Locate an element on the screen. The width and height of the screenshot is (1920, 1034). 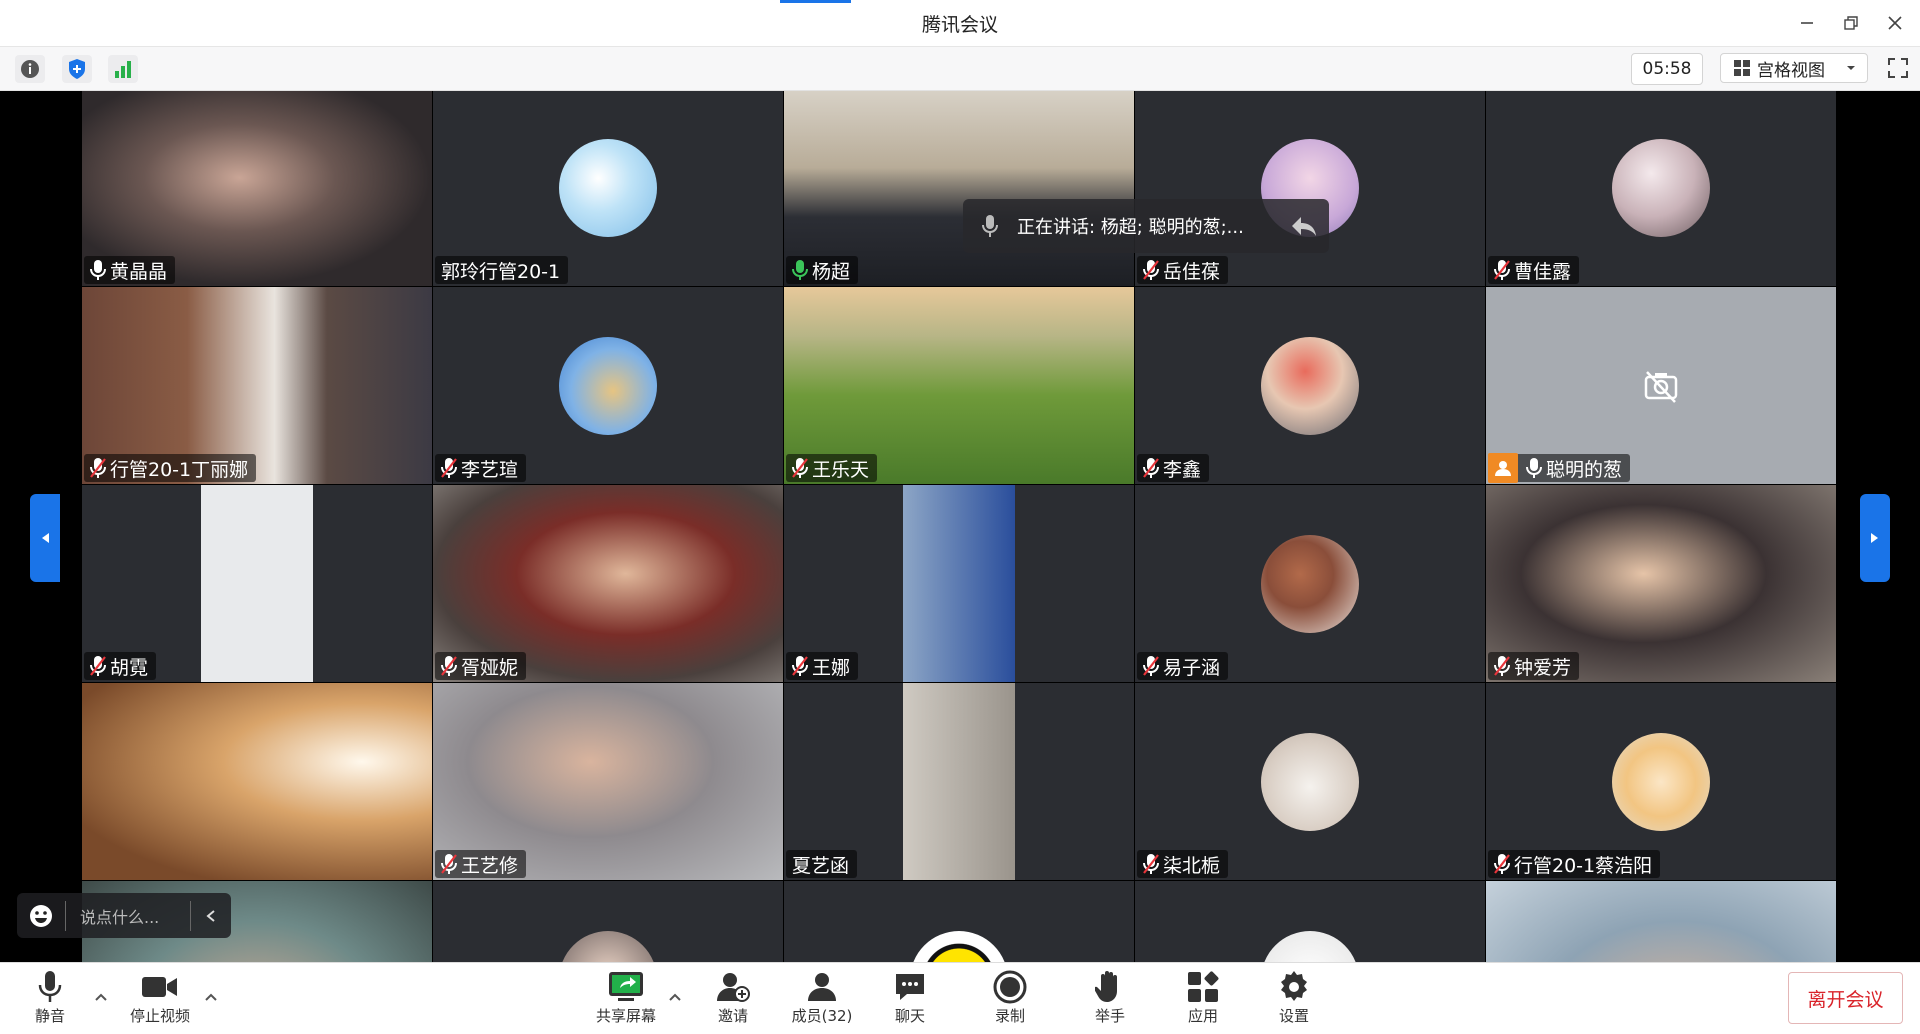
mute-label: 静音 is located at coordinates (49, 1016).